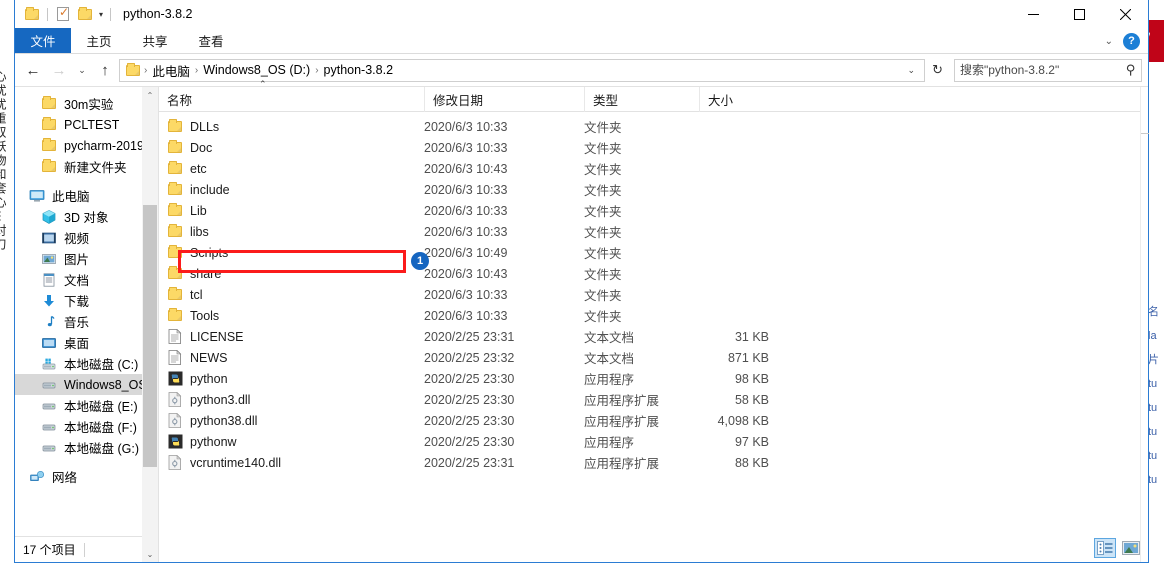 This screenshot has width=1164, height=569. What do you see at coordinates (291, 295) in the screenshot?
I see `file-name-cell: tcl` at bounding box center [291, 295].